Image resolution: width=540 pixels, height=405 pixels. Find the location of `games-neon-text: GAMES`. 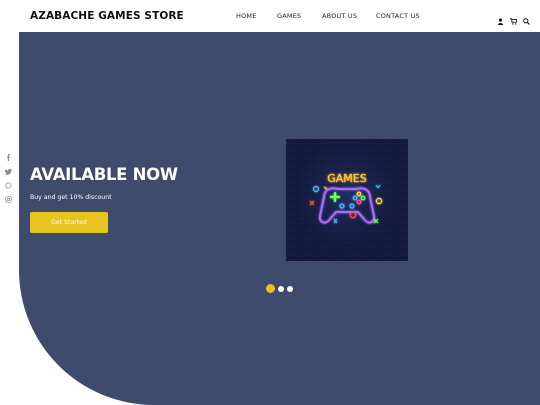

games-neon-text: GAMES is located at coordinates (346, 178).